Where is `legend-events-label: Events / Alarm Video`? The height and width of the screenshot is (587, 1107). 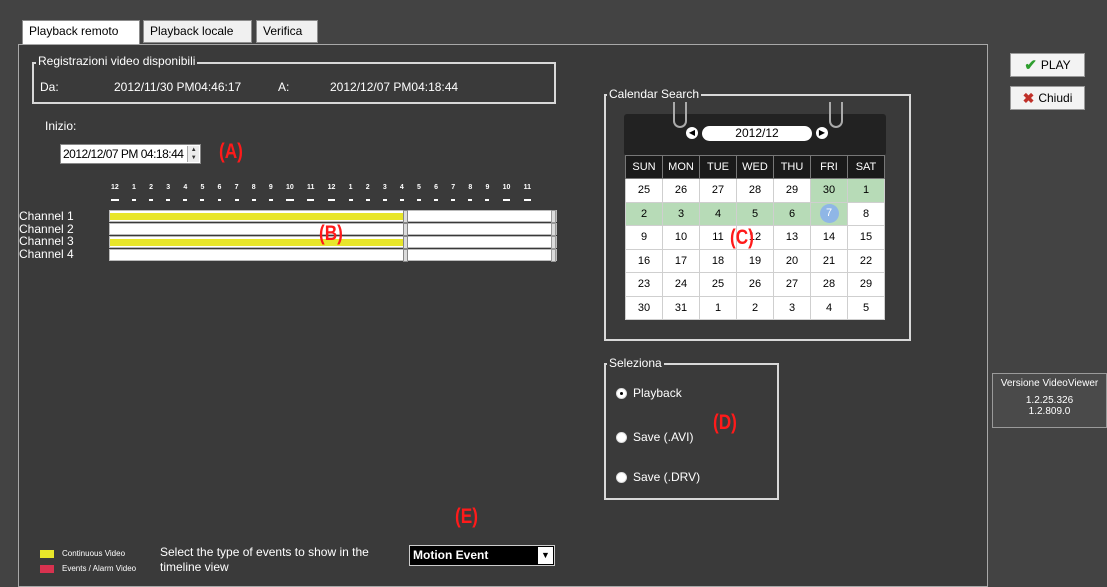
legend-events-label: Events / Alarm Video is located at coordinates (99, 568).